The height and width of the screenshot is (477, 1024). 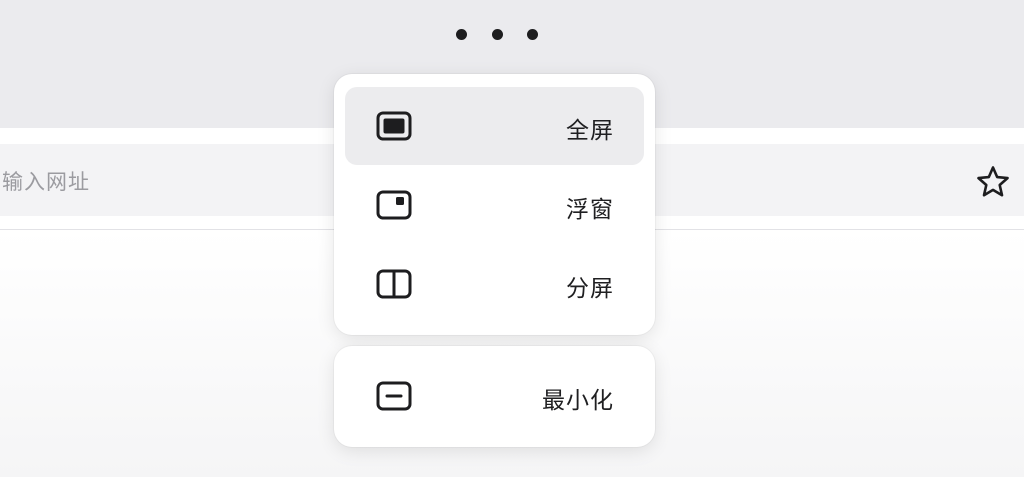 I want to click on menu-item-floating-window: 浮窗, so click(x=494, y=205).